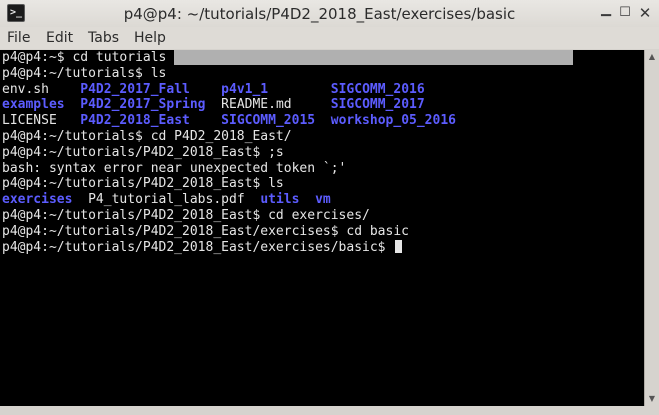  Describe the element at coordinates (59, 38) in the screenshot. I see `menu-edit: Edit` at that location.